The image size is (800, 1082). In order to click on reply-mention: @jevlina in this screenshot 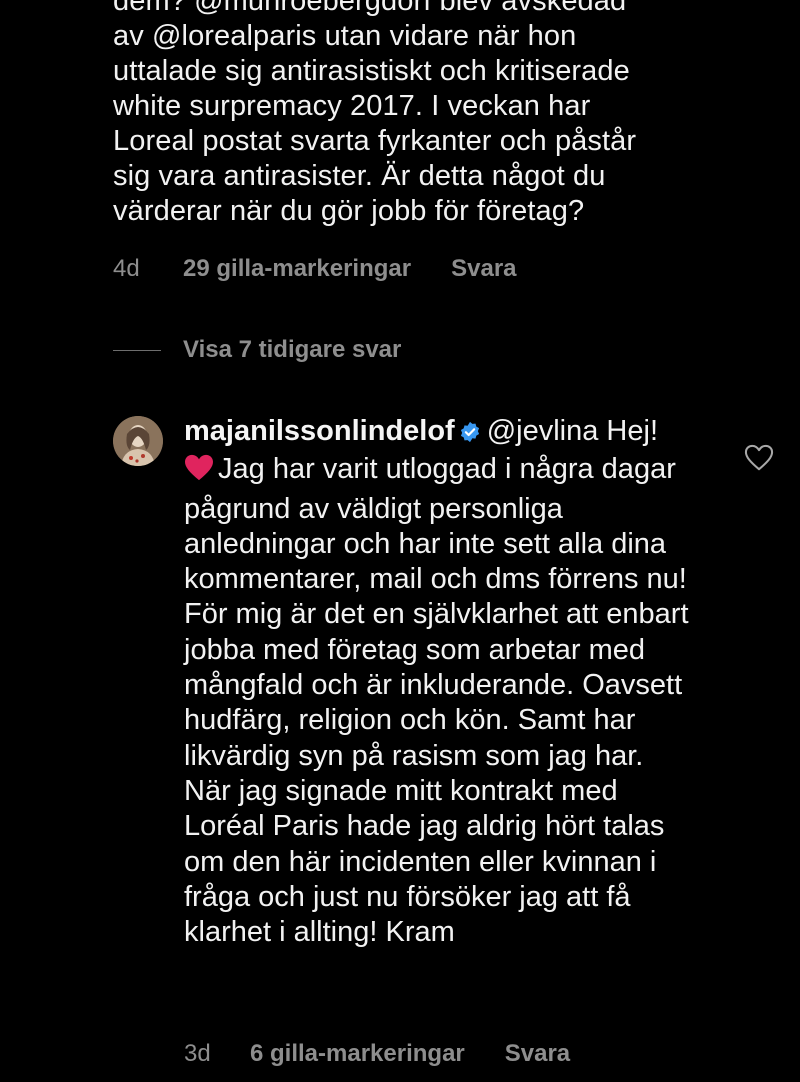, I will do `click(543, 431)`.